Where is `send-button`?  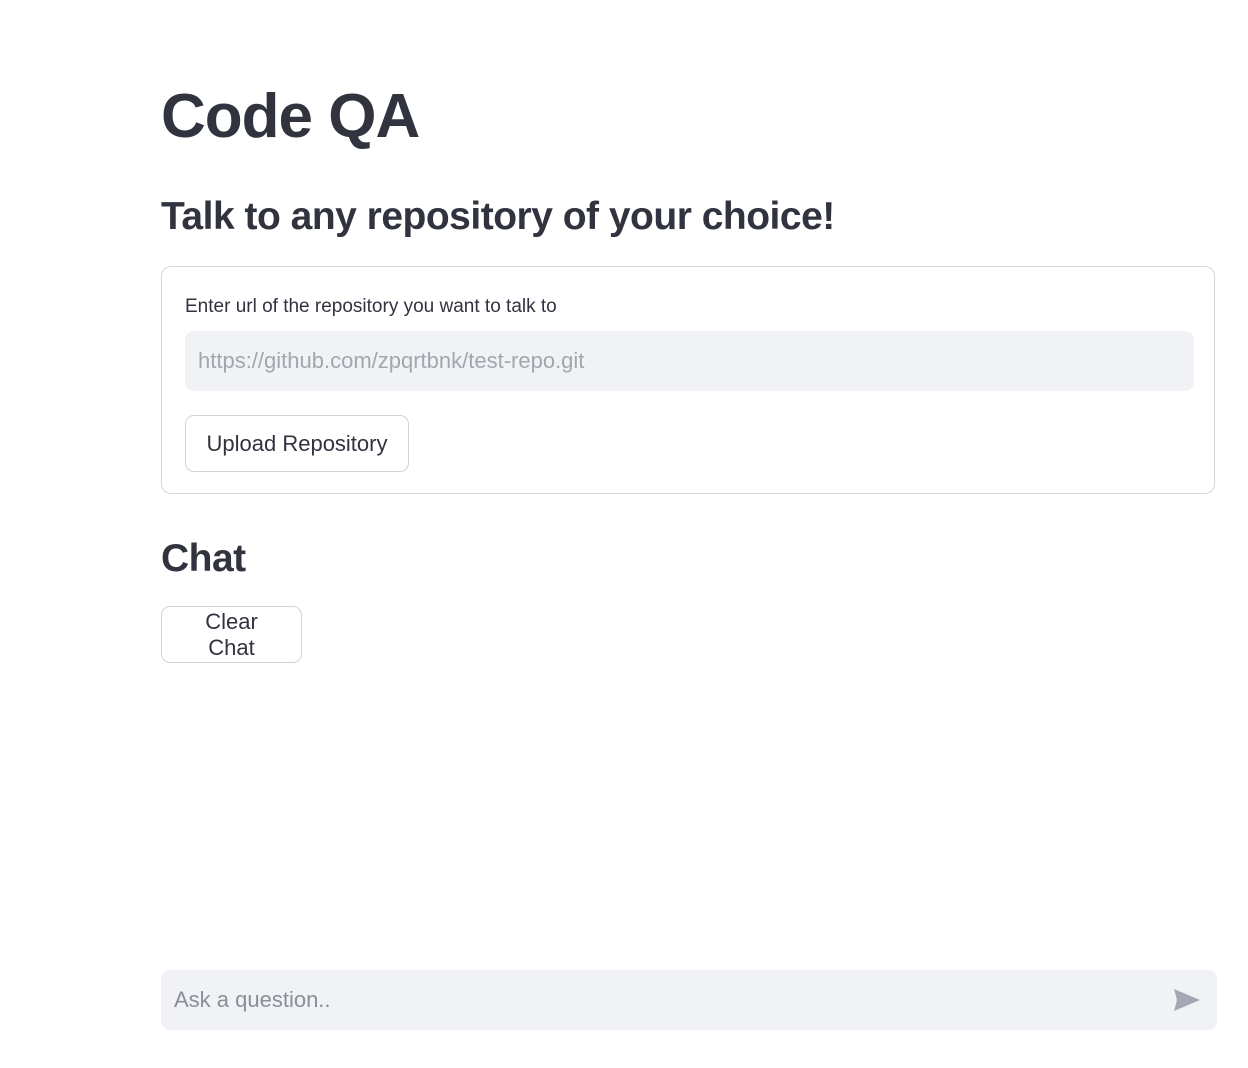
send-button is located at coordinates (1187, 1000).